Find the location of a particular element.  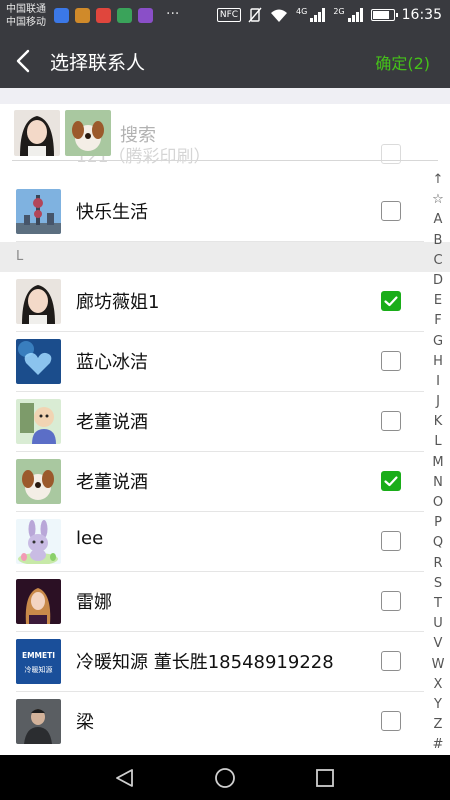

index-letter: N is located at coordinates (438, 483).